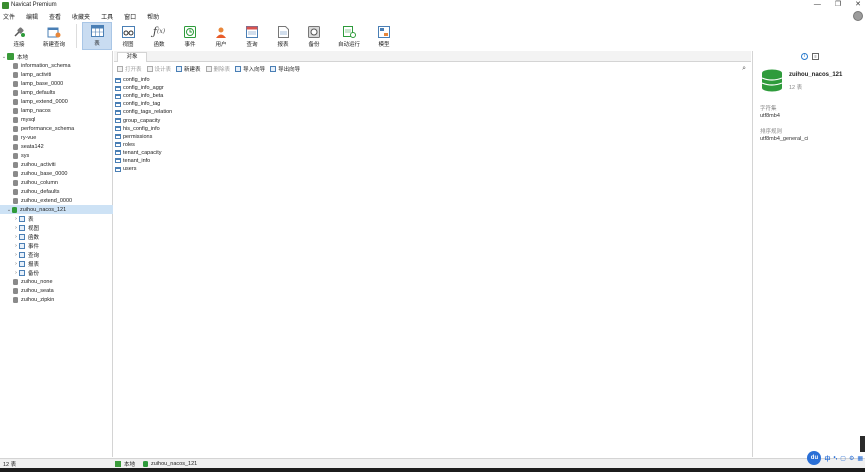  What do you see at coordinates (26, 263) in the screenshot?
I see `tree-object-group: › 报表` at bounding box center [26, 263].